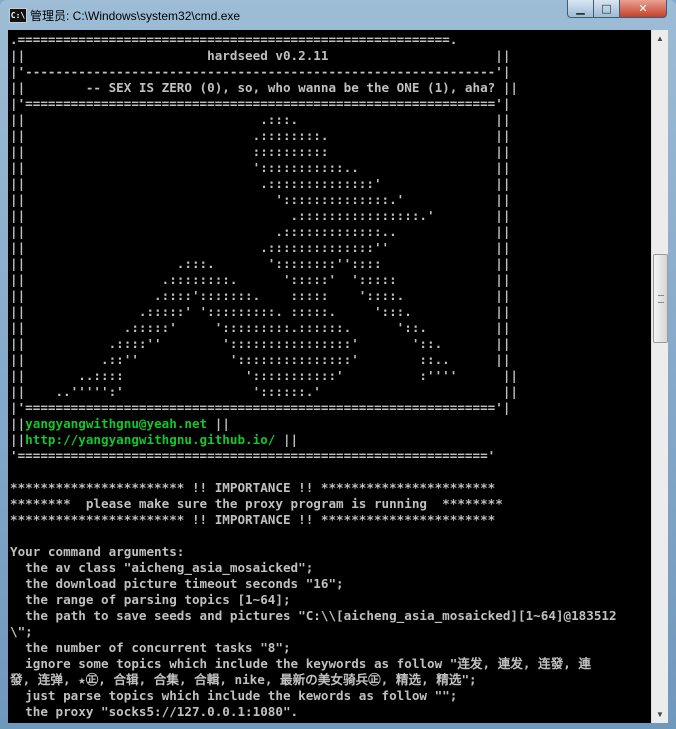 The image size is (676, 729). What do you see at coordinates (659, 376) in the screenshot?
I see `vertical-scrollbar: ▲ ▼` at bounding box center [659, 376].